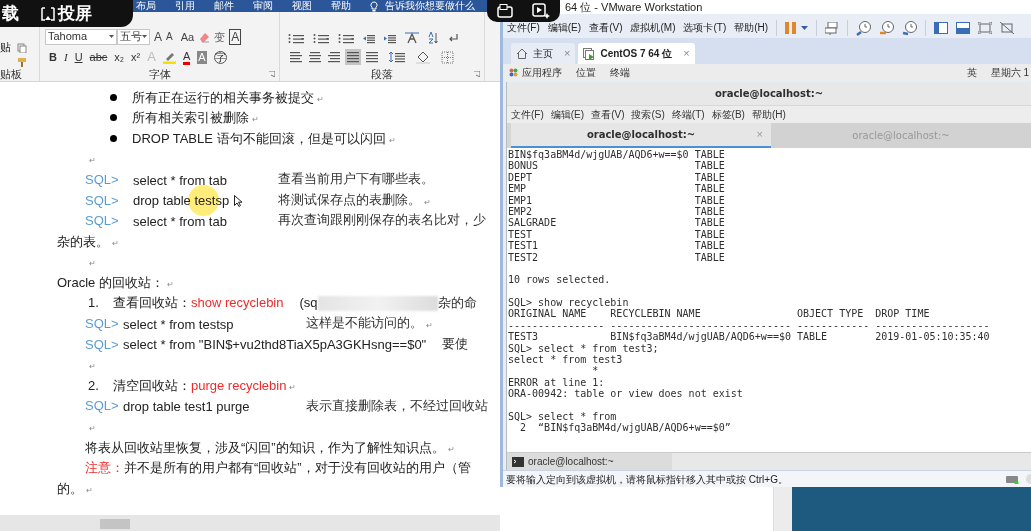  What do you see at coordinates (648, 114) in the screenshot?
I see `menu-item: 搜索(S)` at bounding box center [648, 114].